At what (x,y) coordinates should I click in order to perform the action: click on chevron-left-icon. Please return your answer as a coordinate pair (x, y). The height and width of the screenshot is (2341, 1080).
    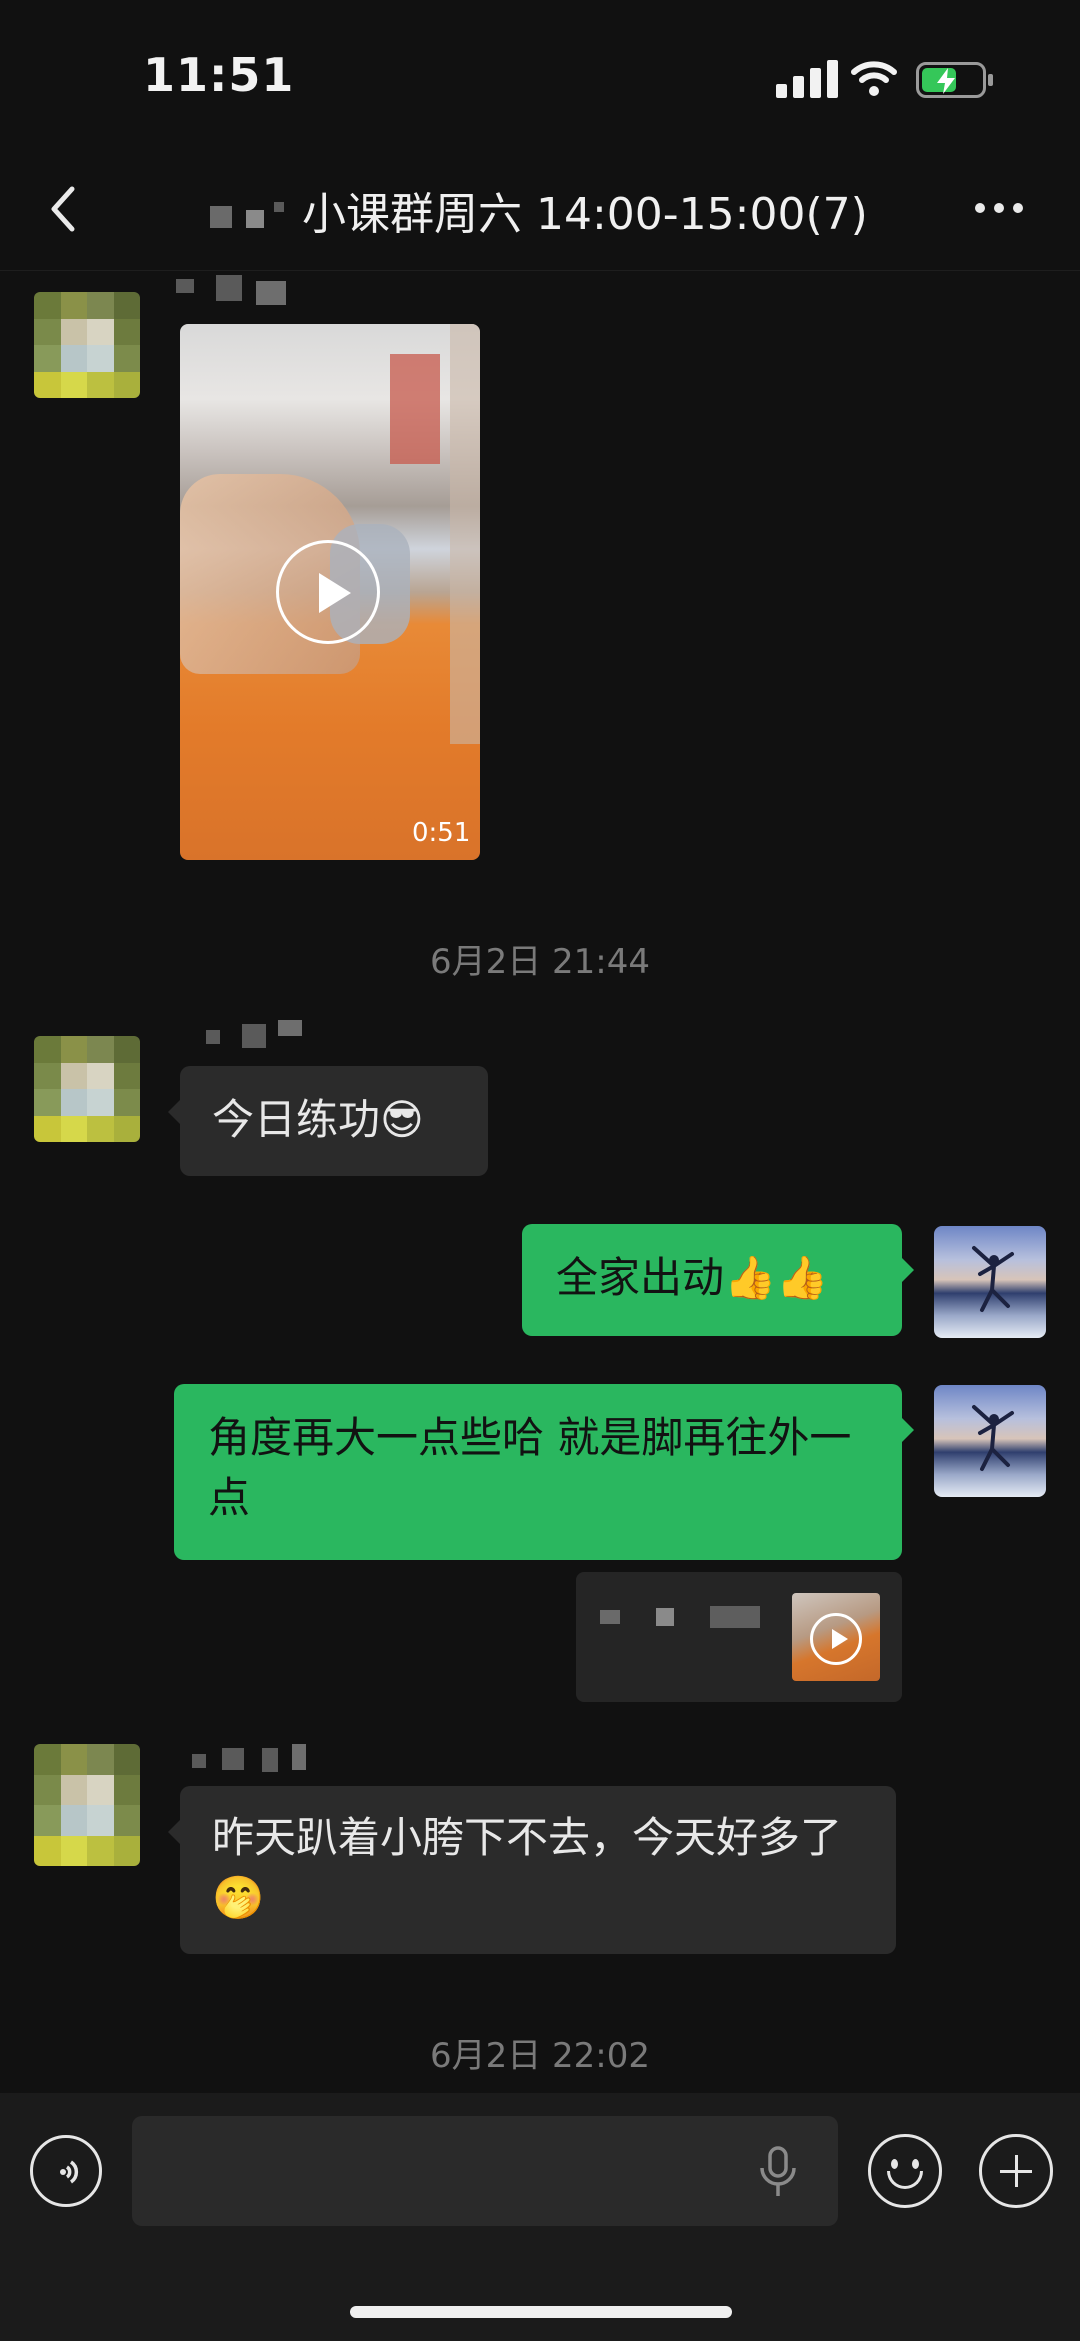
    Looking at the image, I should click on (64, 209).